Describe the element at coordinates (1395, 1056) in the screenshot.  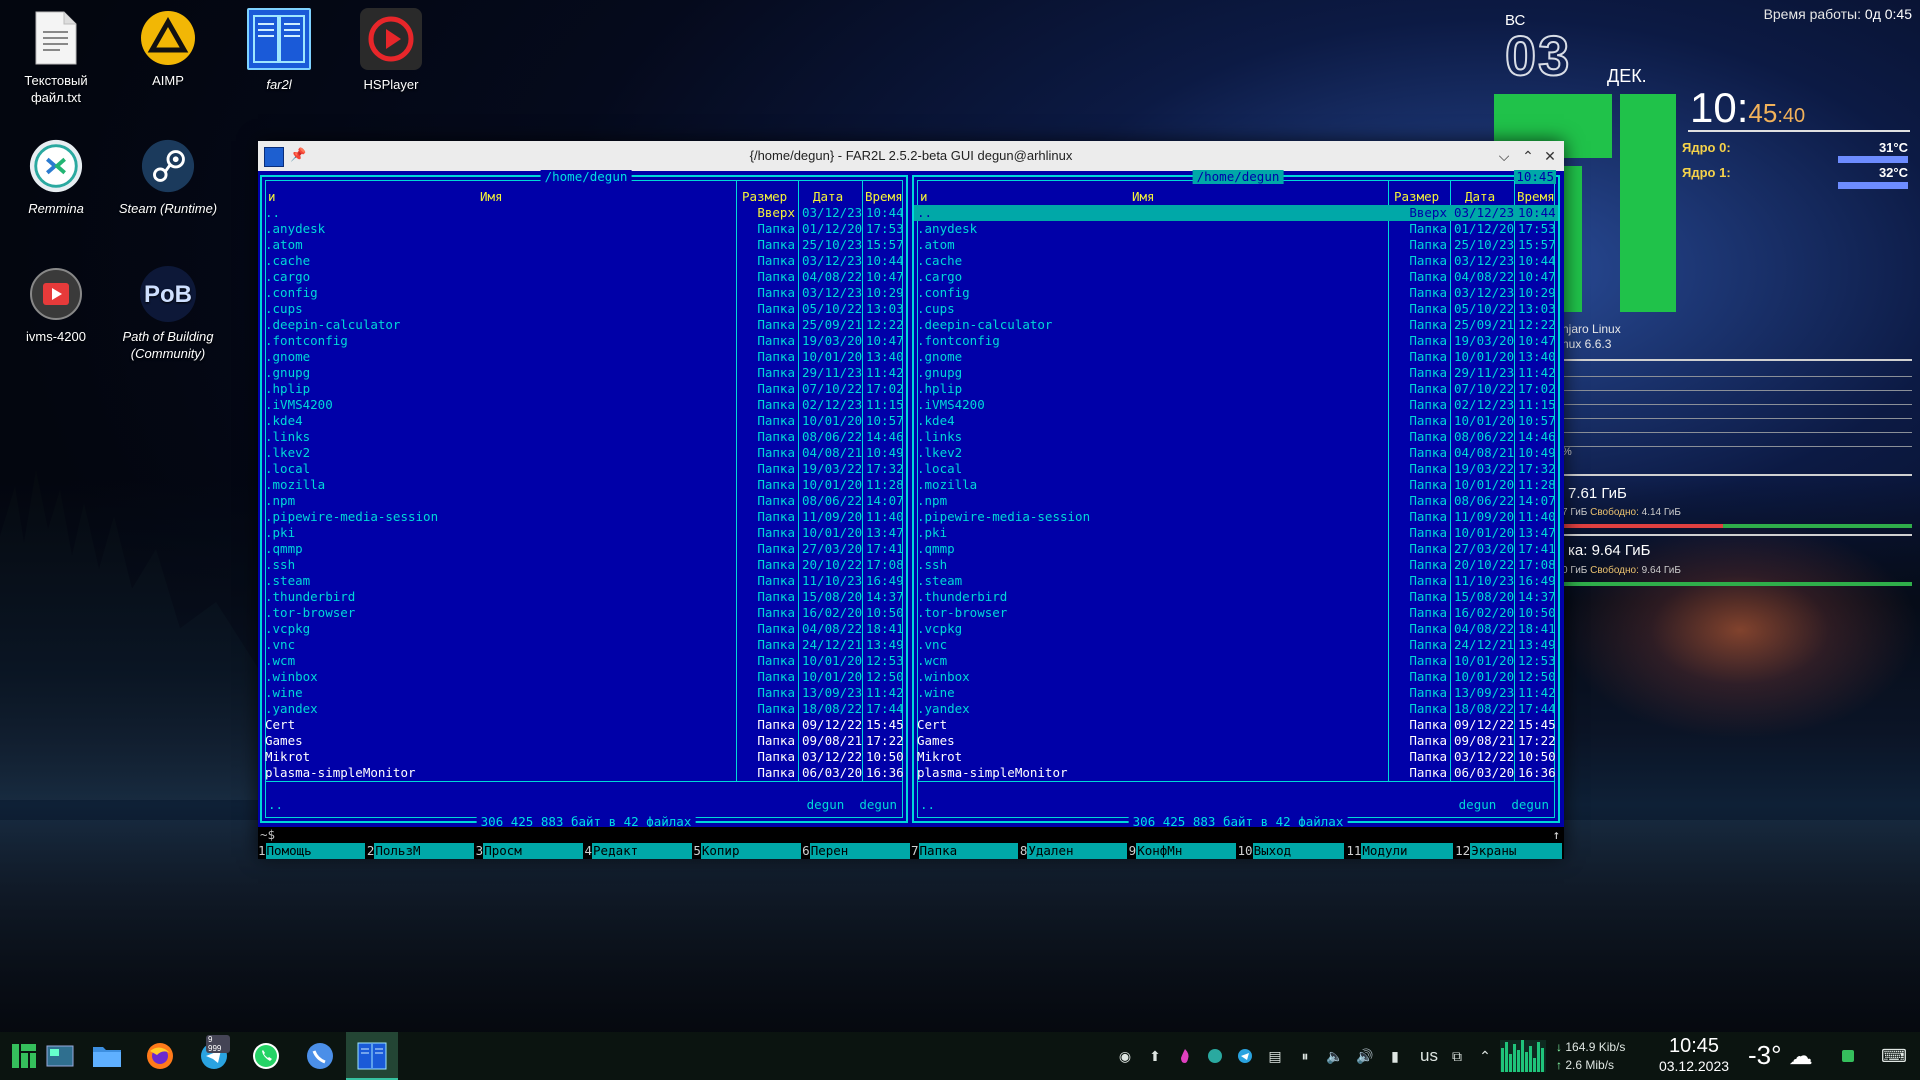
I see `usb-tray-icon: ▮` at that location.